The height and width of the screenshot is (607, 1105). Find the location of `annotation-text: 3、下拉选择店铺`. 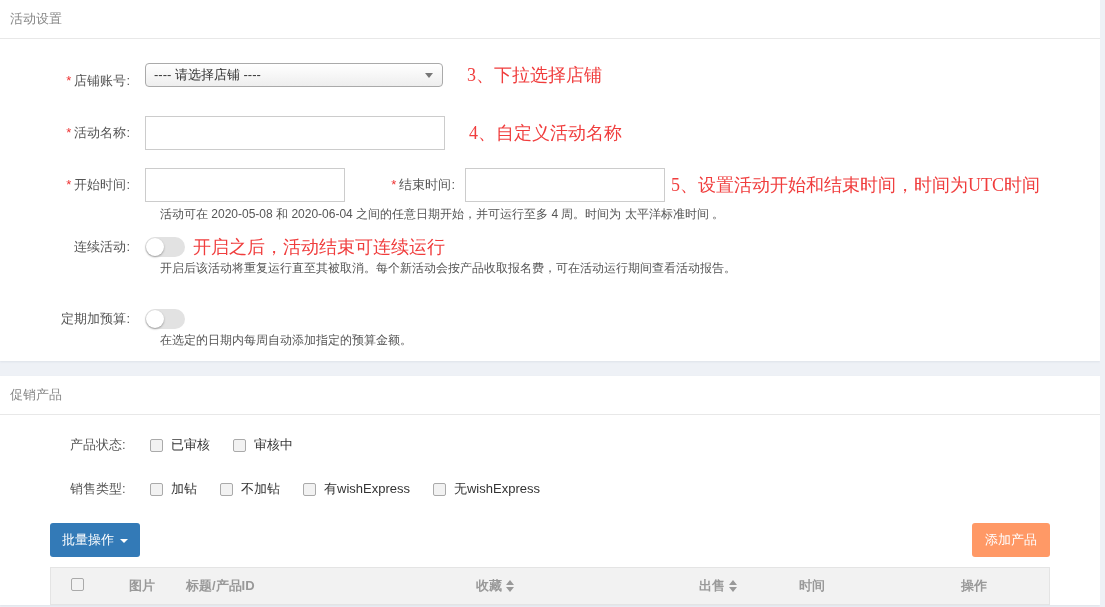

annotation-text: 3、下拉选择店铺 is located at coordinates (534, 75).